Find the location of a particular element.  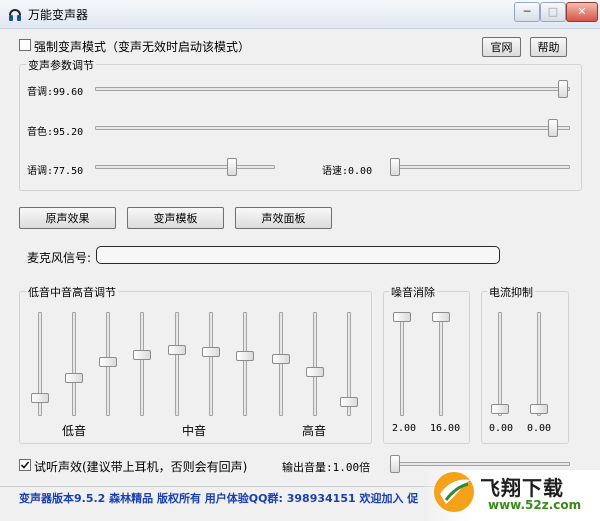

eq-low-label: 低音 is located at coordinates (74, 431).